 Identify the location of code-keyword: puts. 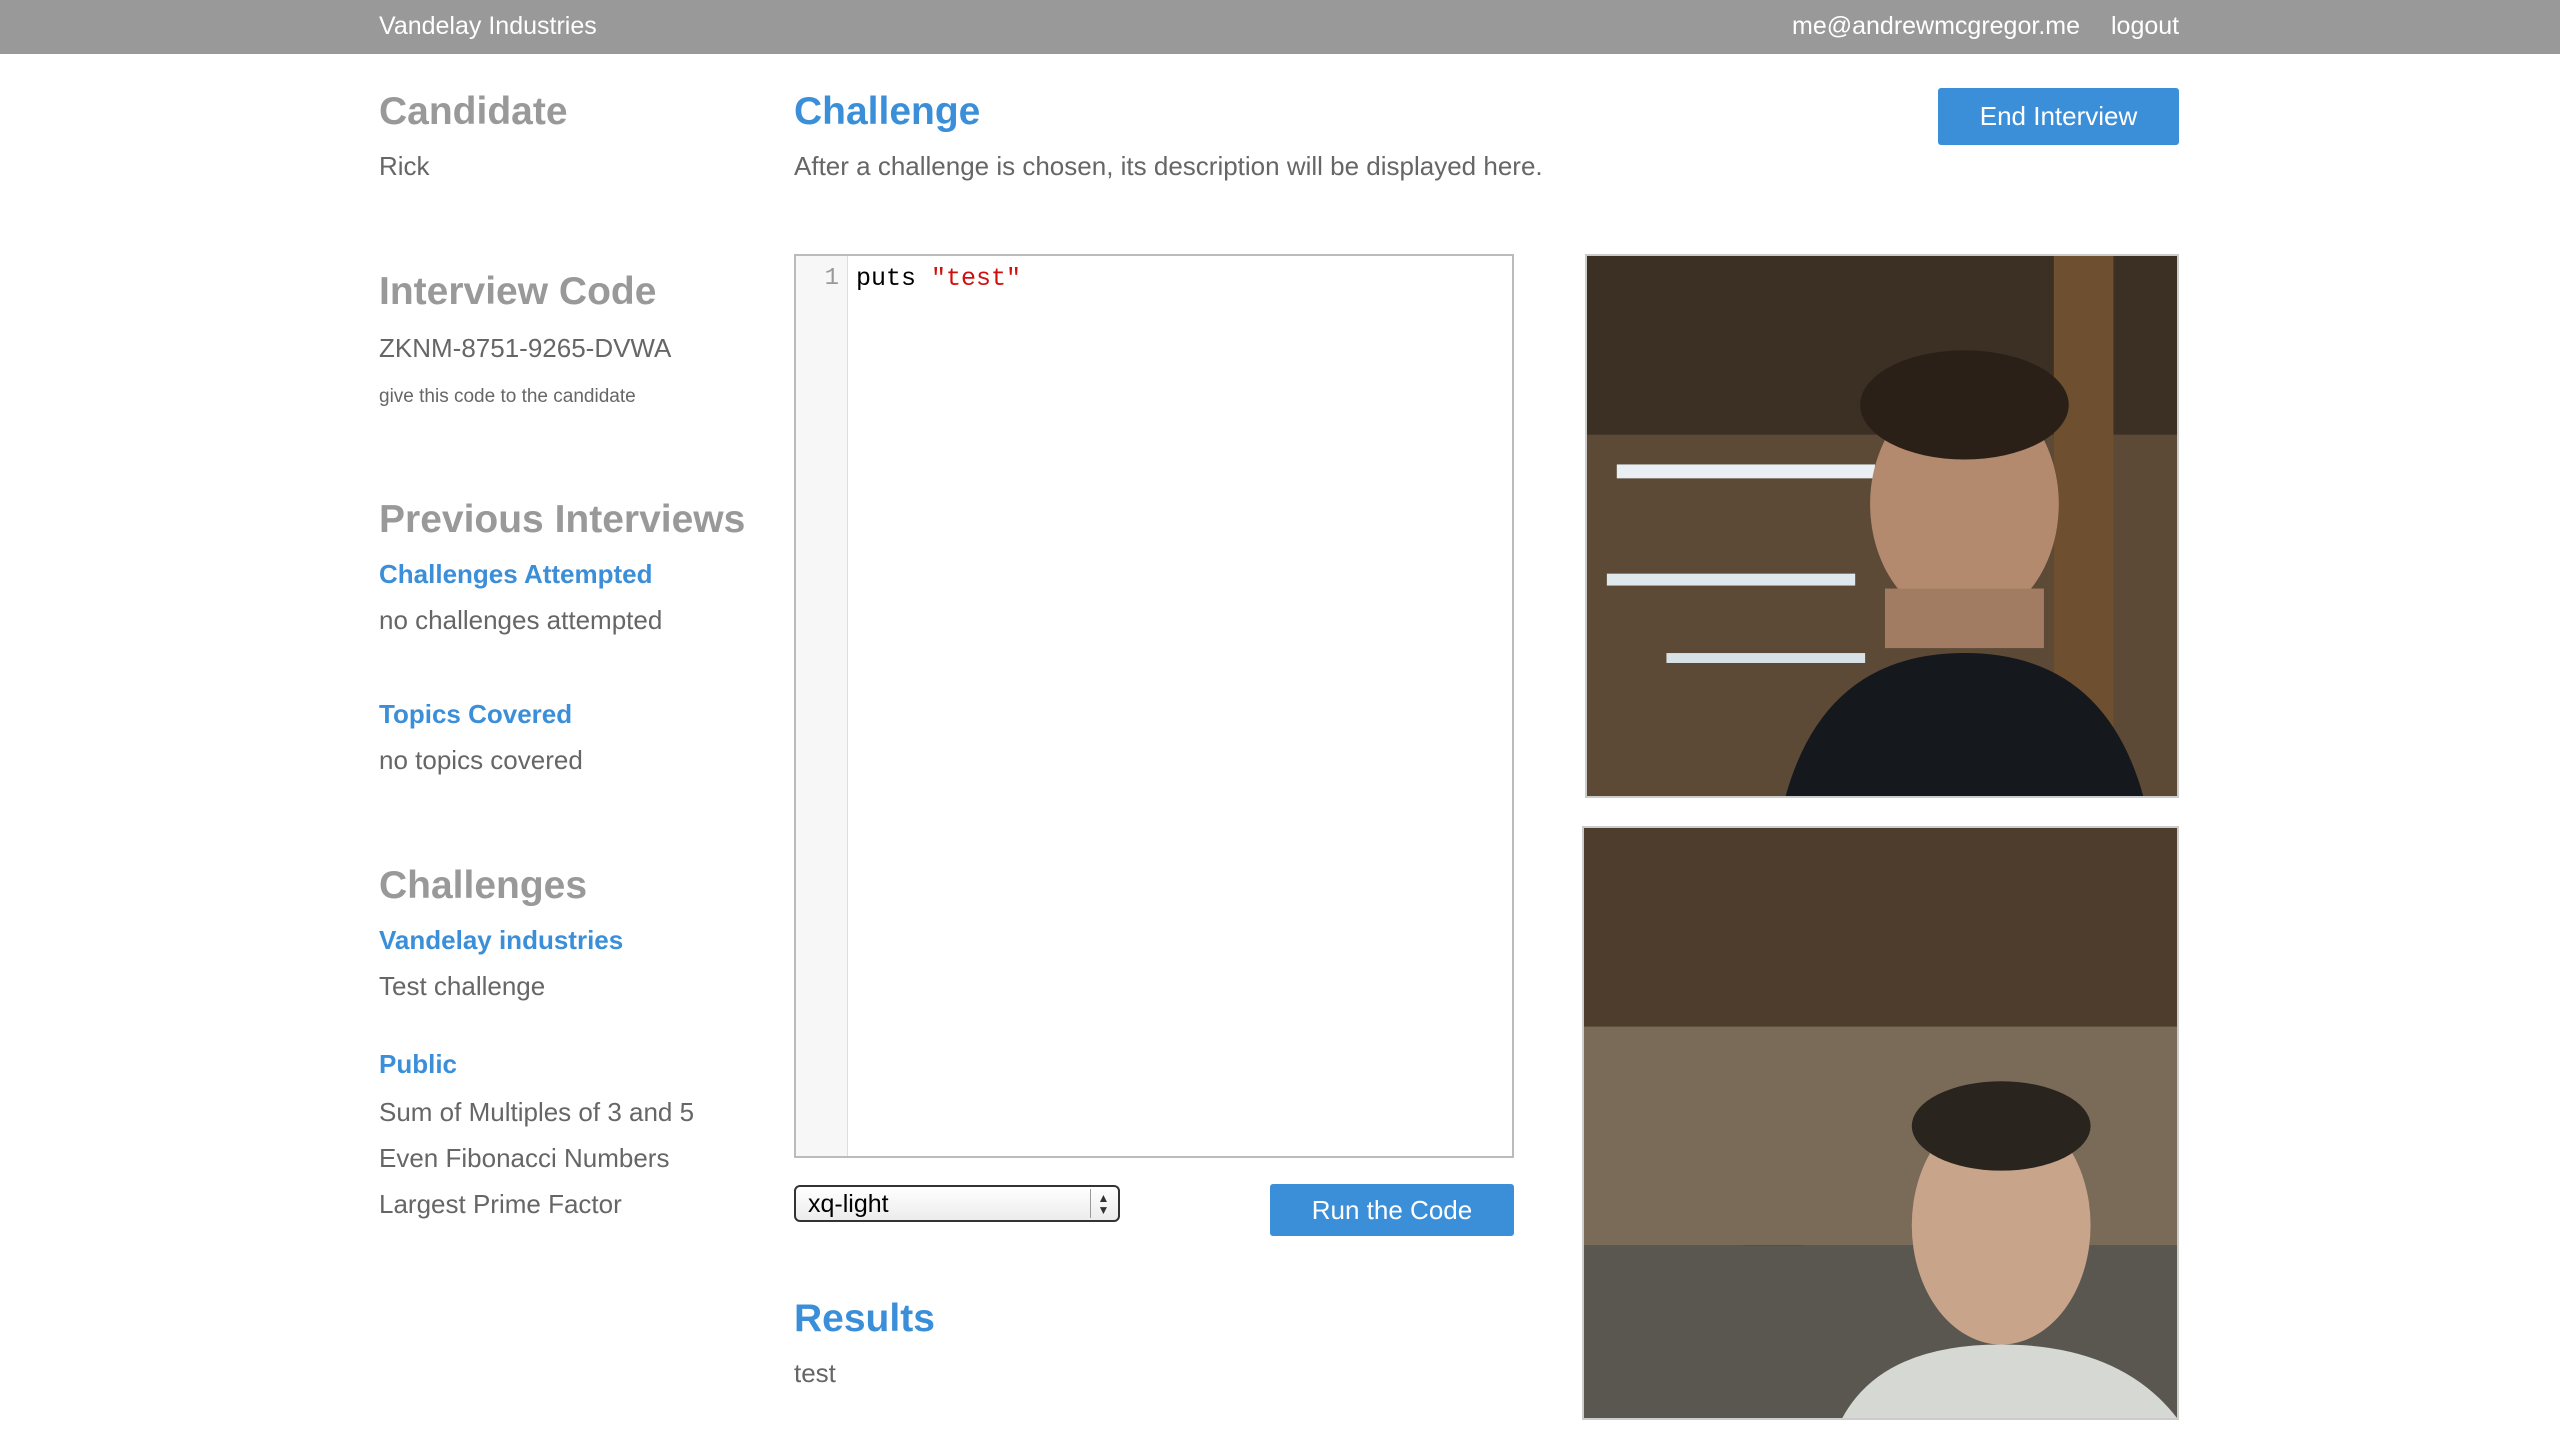
(894, 278).